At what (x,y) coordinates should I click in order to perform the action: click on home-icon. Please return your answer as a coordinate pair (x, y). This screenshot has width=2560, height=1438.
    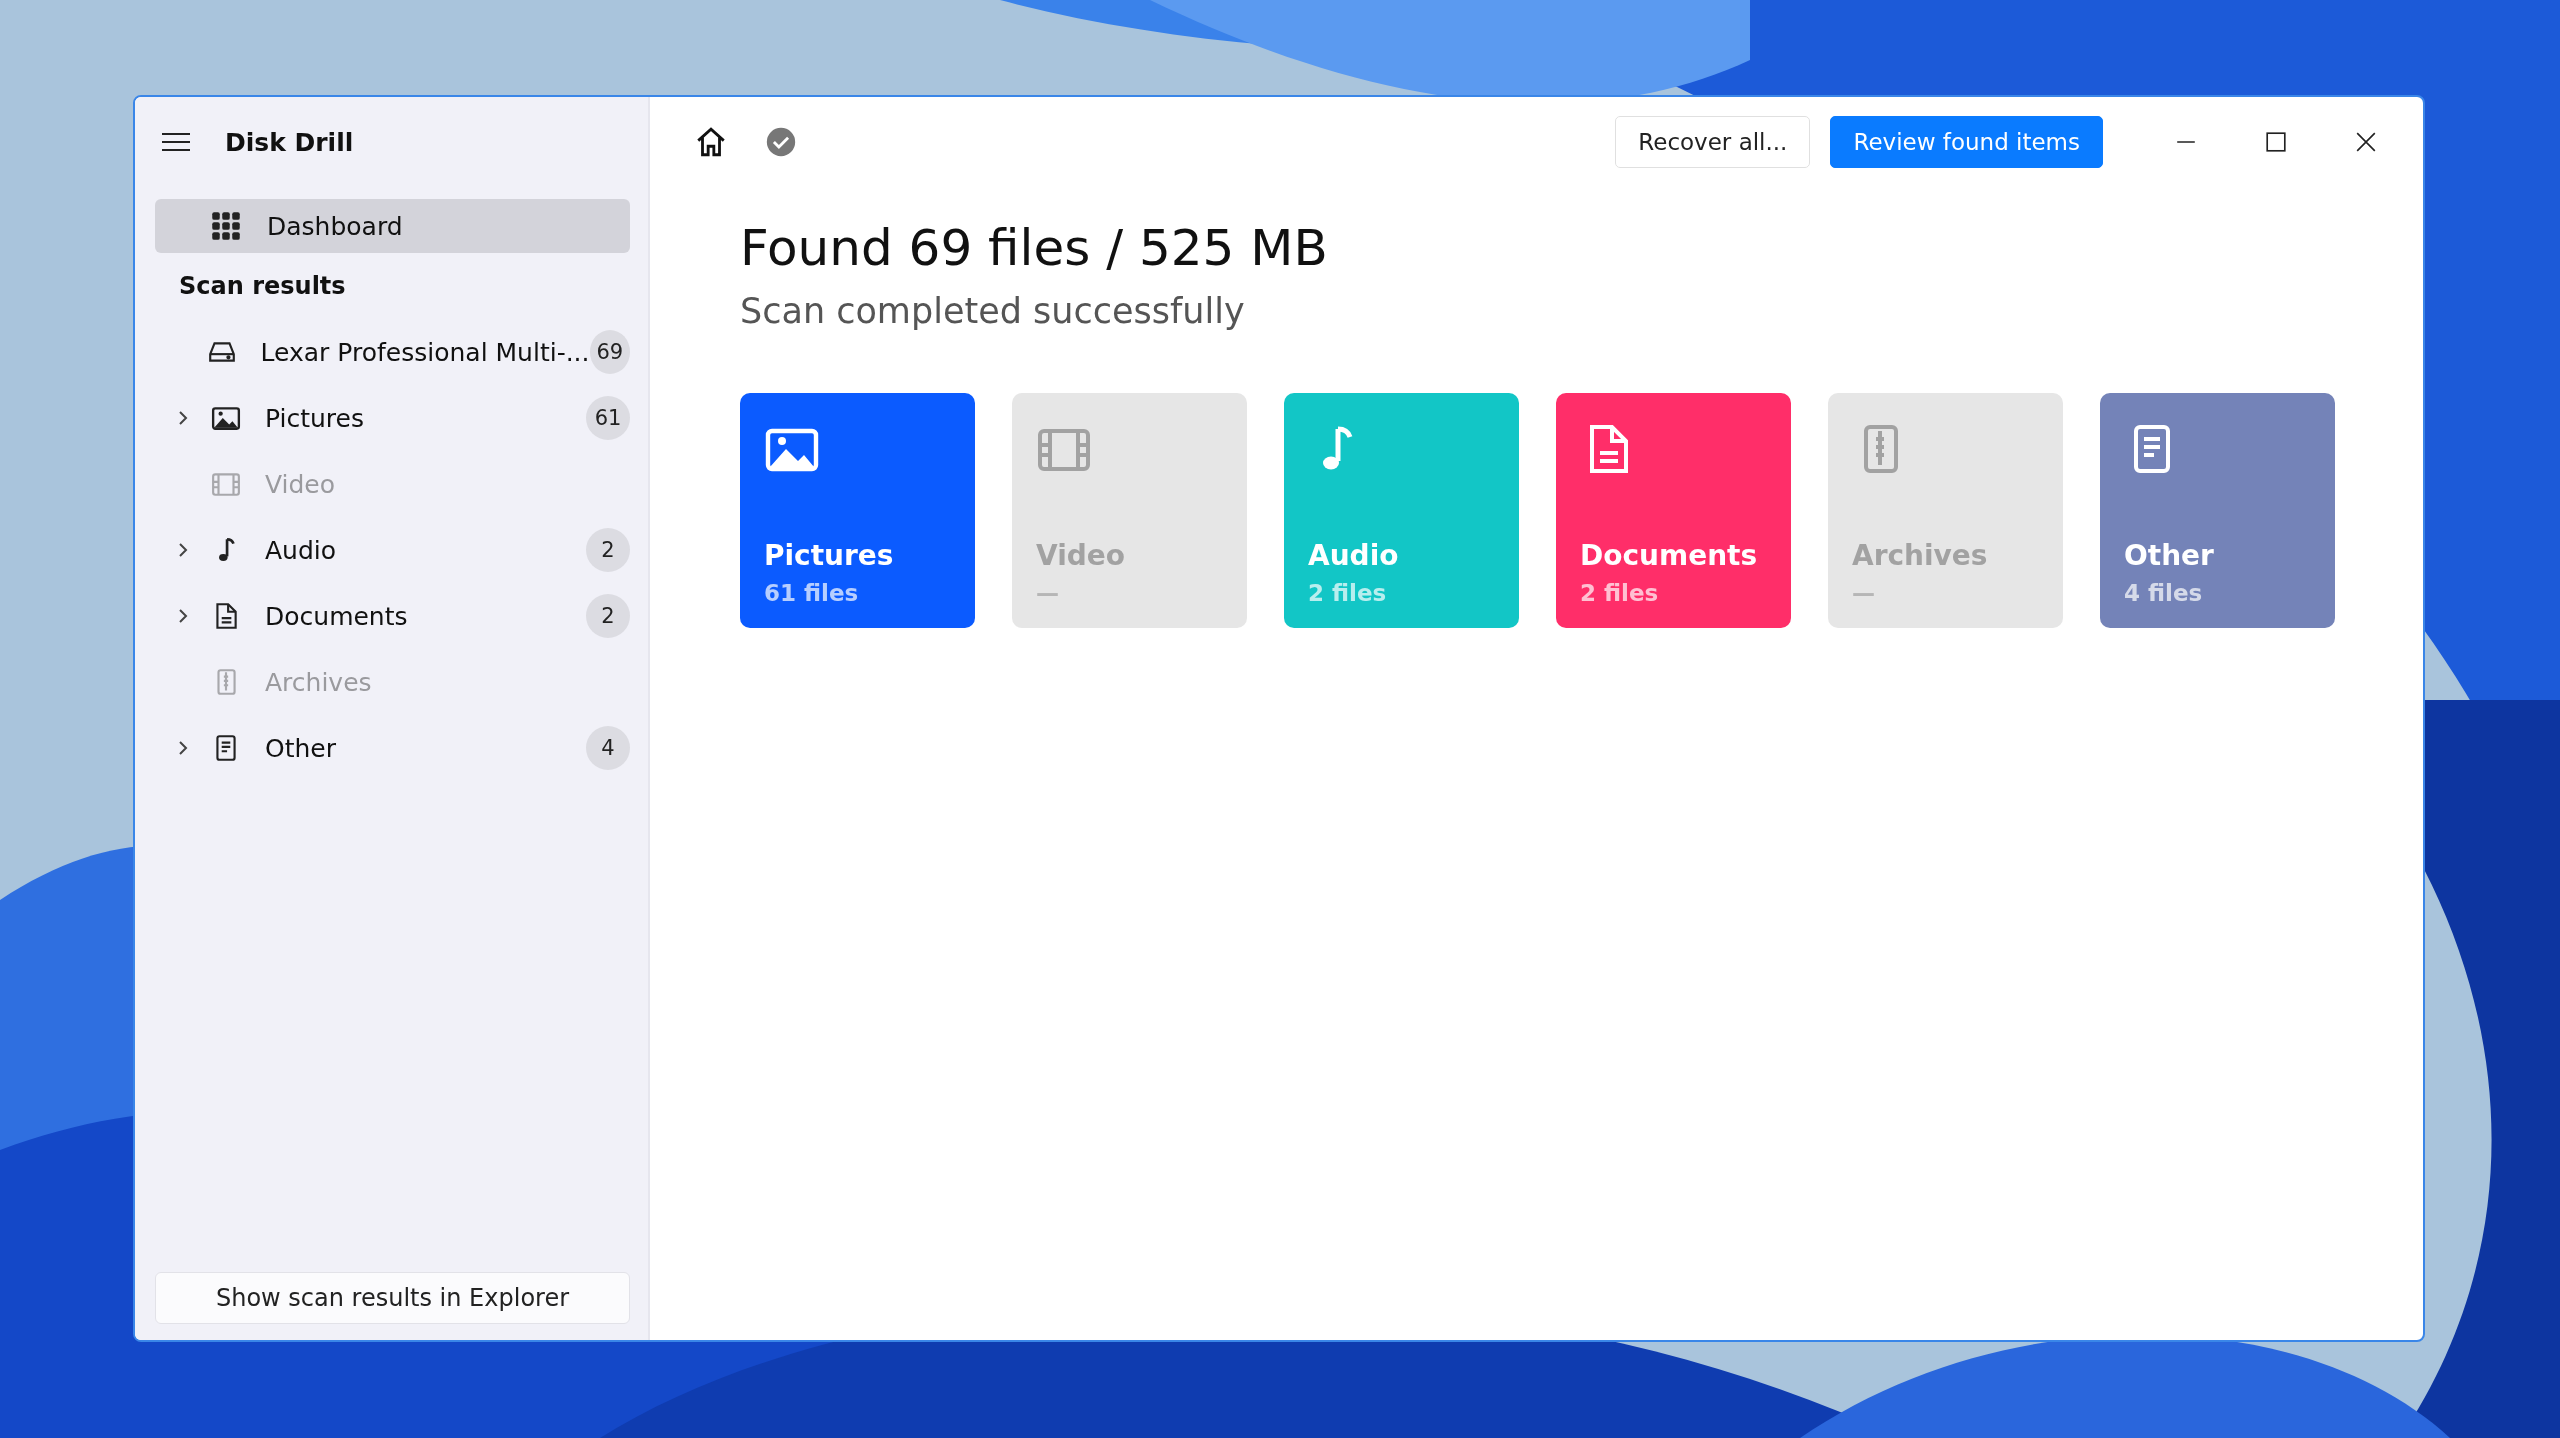
    Looking at the image, I should click on (711, 142).